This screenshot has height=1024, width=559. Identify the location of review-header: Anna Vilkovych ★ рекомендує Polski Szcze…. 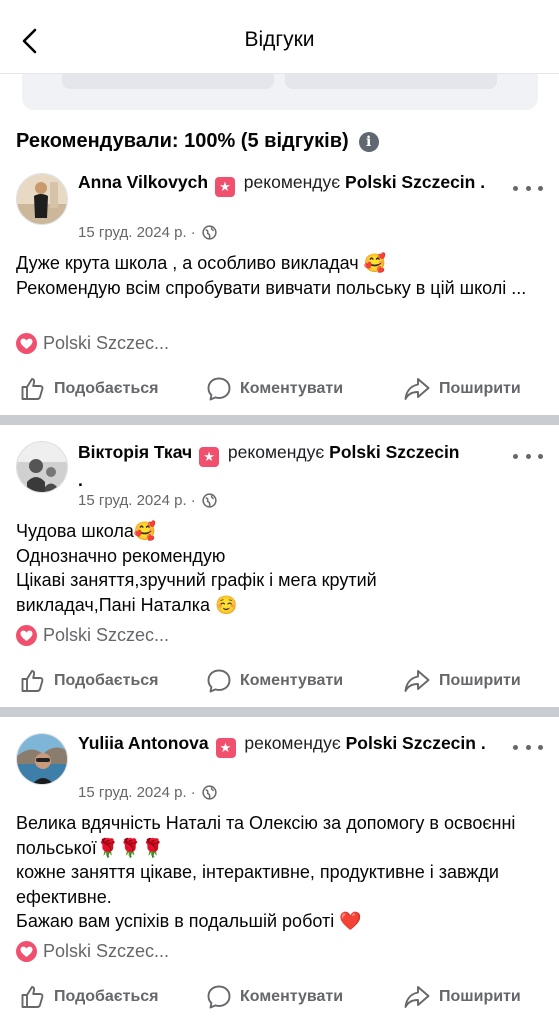
(288, 183).